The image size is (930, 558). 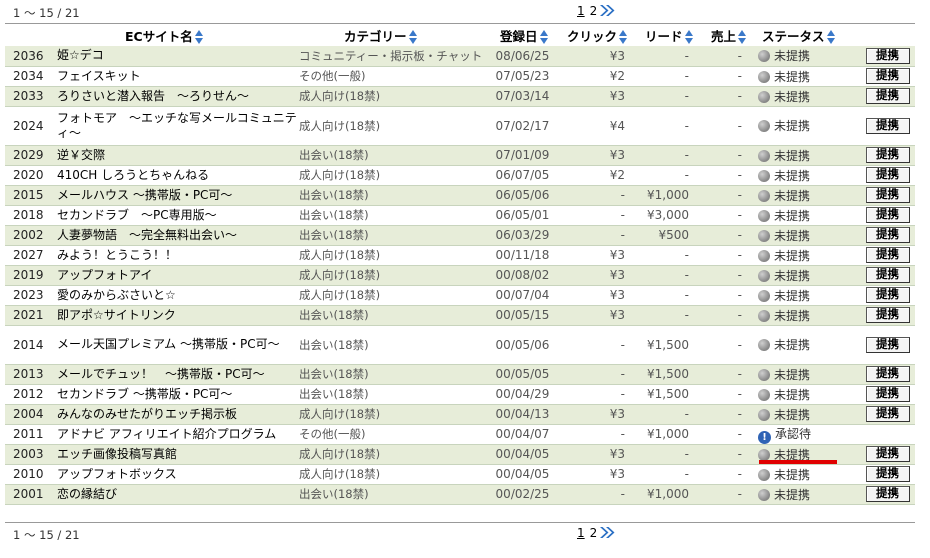 What do you see at coordinates (522, 345) in the screenshot?
I see `registered-date: 00/05/06` at bounding box center [522, 345].